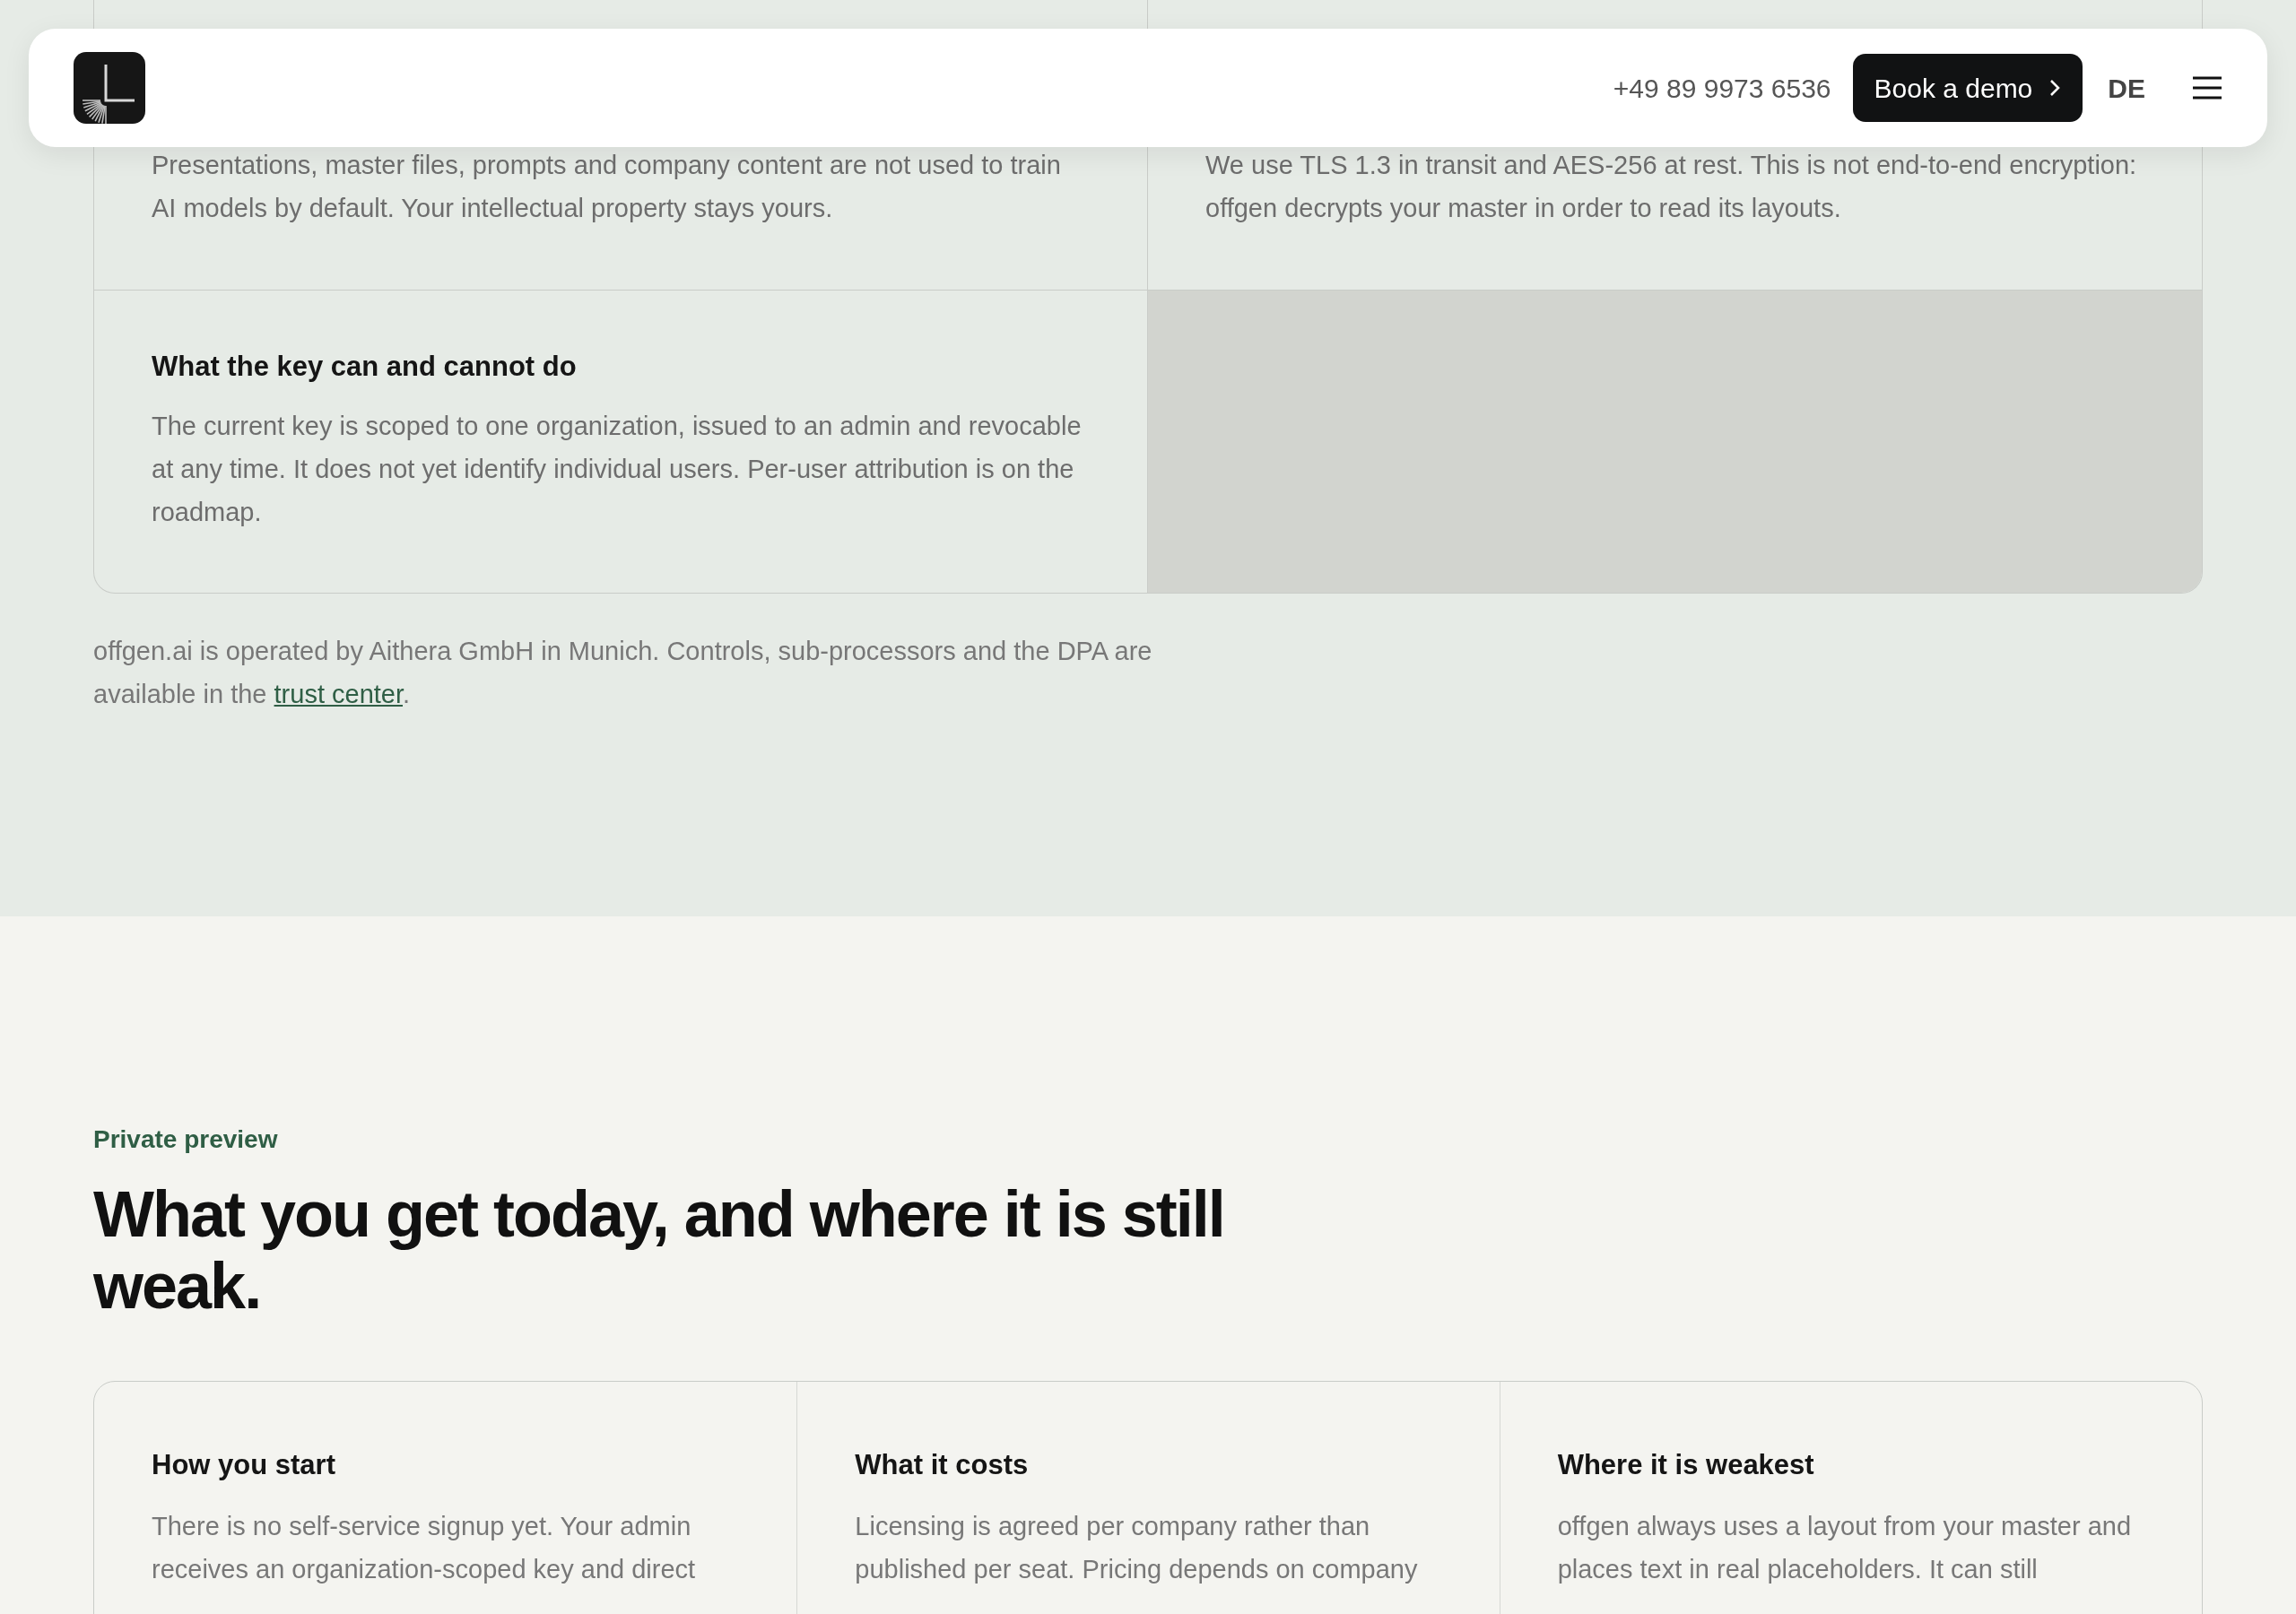 Image resolution: width=2296 pixels, height=1614 pixels. What do you see at coordinates (659, 1250) in the screenshot?
I see `section-heading: What you get today, and where it is still weak.` at bounding box center [659, 1250].